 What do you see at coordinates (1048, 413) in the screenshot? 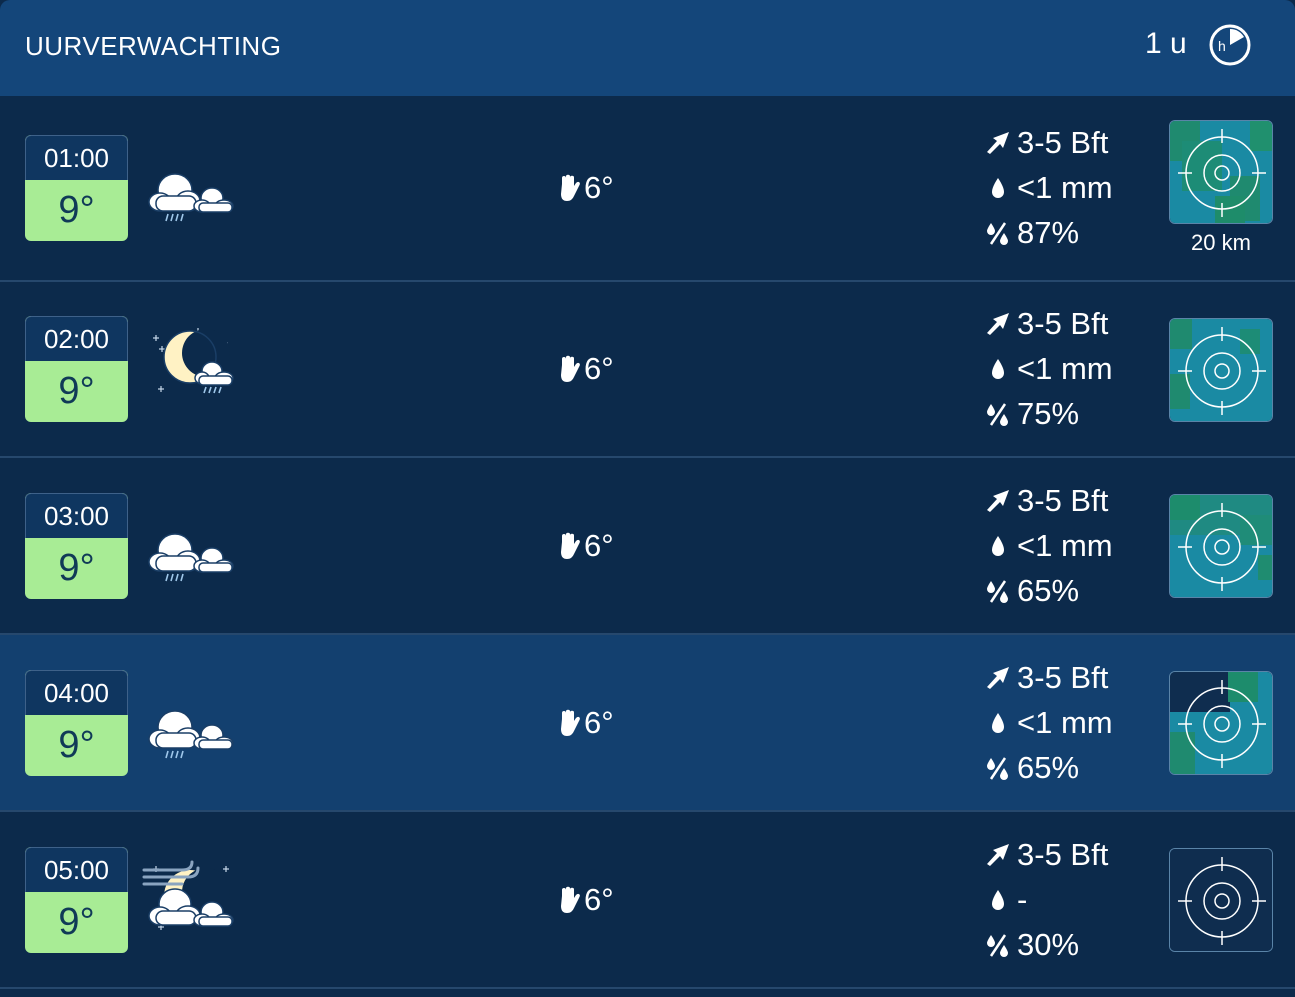
I see `precip-chance-value: 75%` at bounding box center [1048, 413].